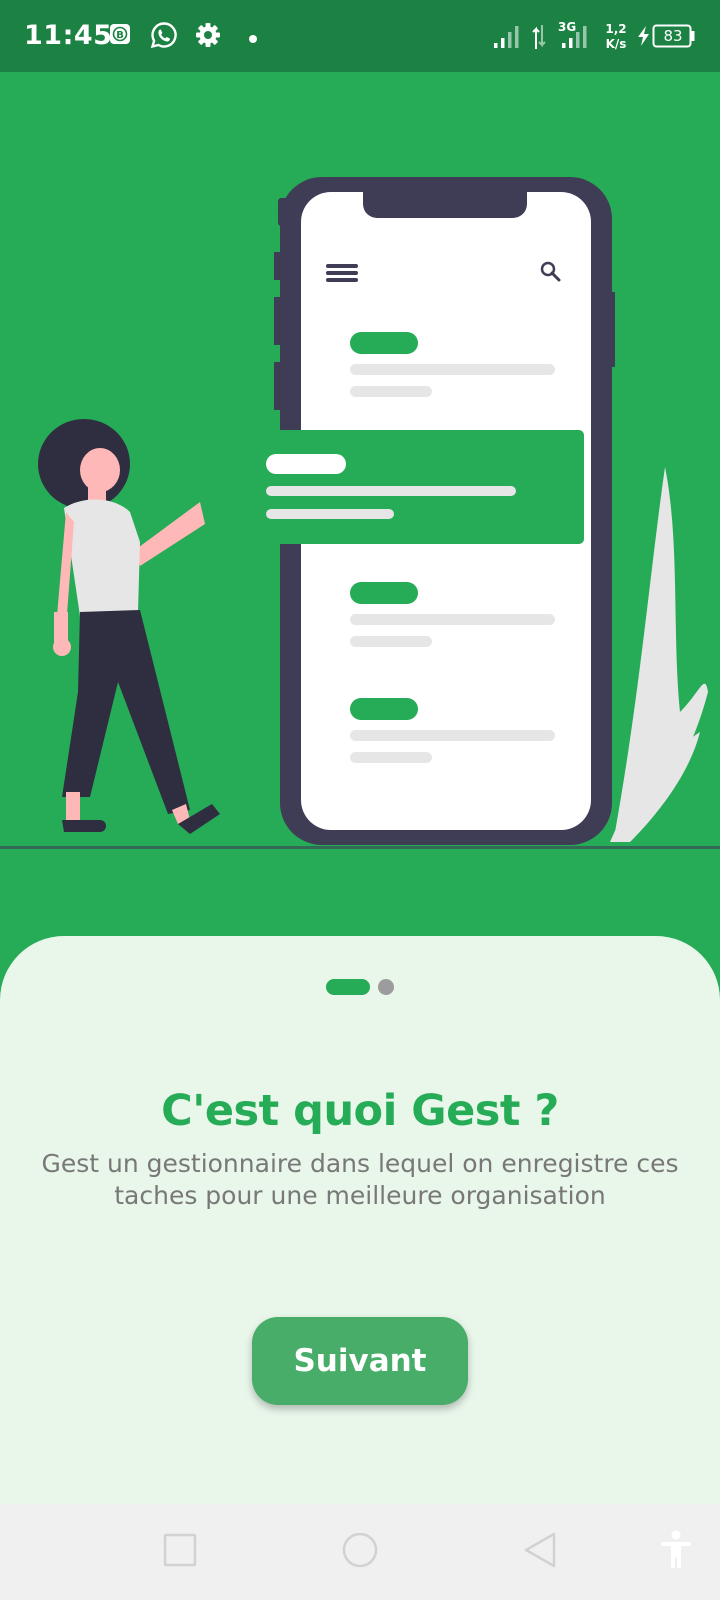 The height and width of the screenshot is (1600, 720). What do you see at coordinates (360, 36) in the screenshot?
I see `status-bar: 11:45 B 3G 1,2 K/s 83` at bounding box center [360, 36].